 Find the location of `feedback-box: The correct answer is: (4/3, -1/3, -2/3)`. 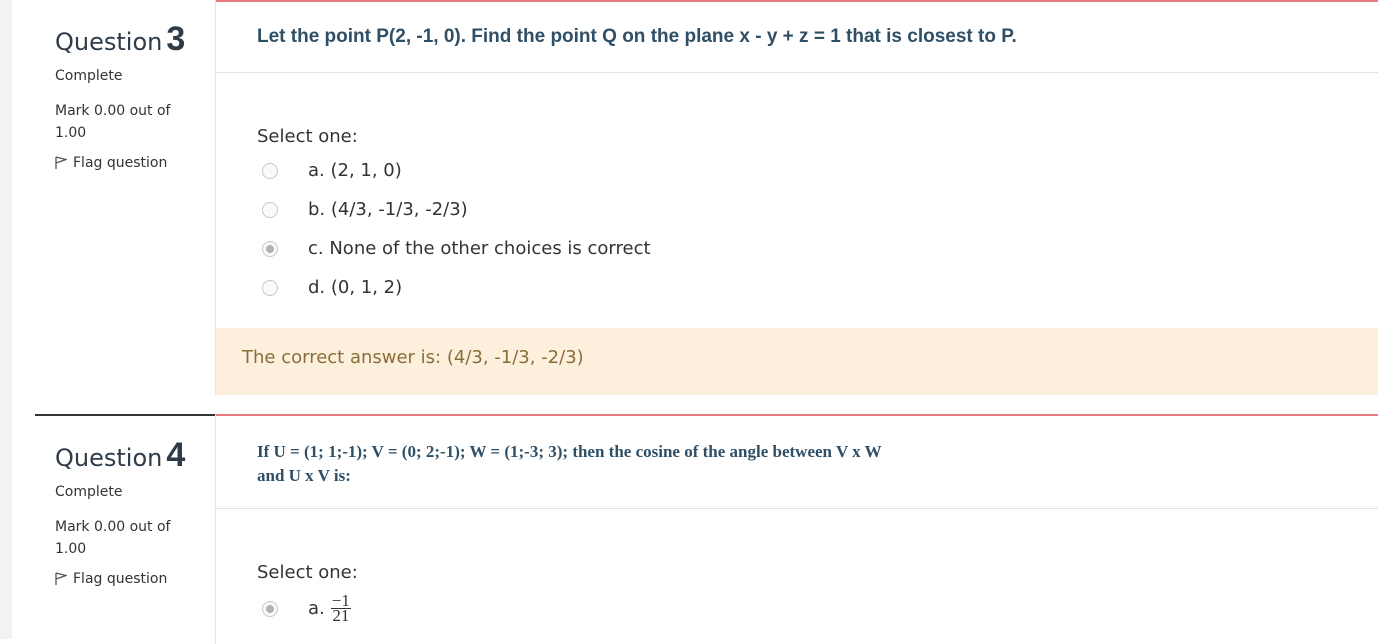

feedback-box: The correct answer is: (4/3, -1/3, -2/3) is located at coordinates (797, 361).